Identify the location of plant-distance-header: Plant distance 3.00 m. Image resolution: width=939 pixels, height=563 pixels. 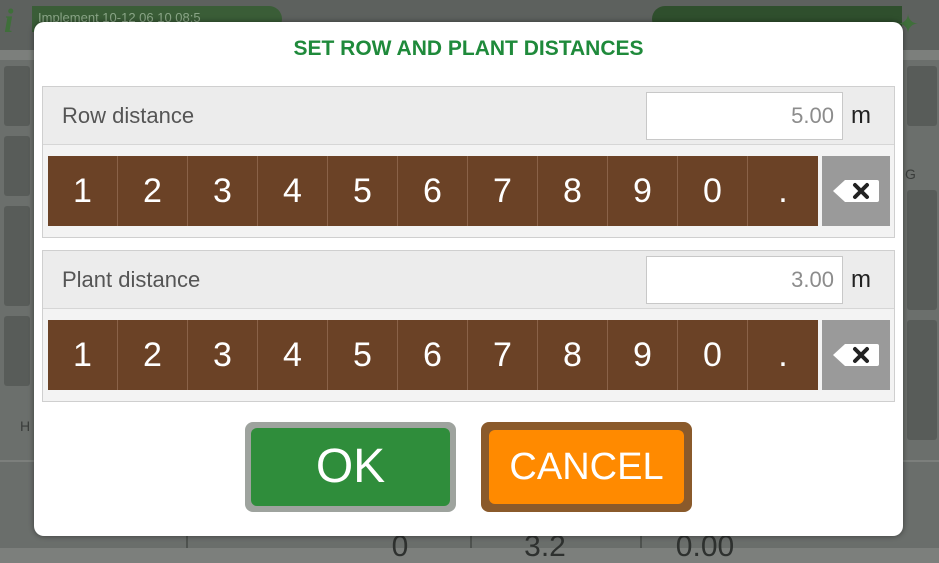
(468, 280).